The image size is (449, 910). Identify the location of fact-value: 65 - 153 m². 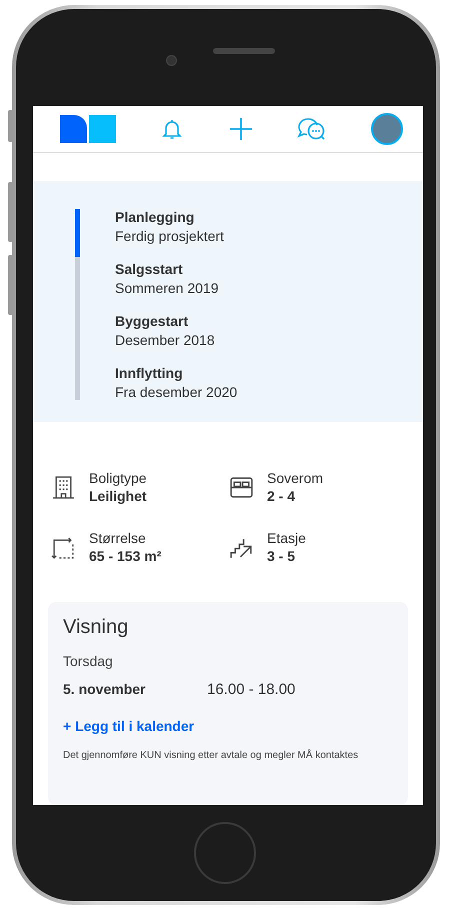
(125, 556).